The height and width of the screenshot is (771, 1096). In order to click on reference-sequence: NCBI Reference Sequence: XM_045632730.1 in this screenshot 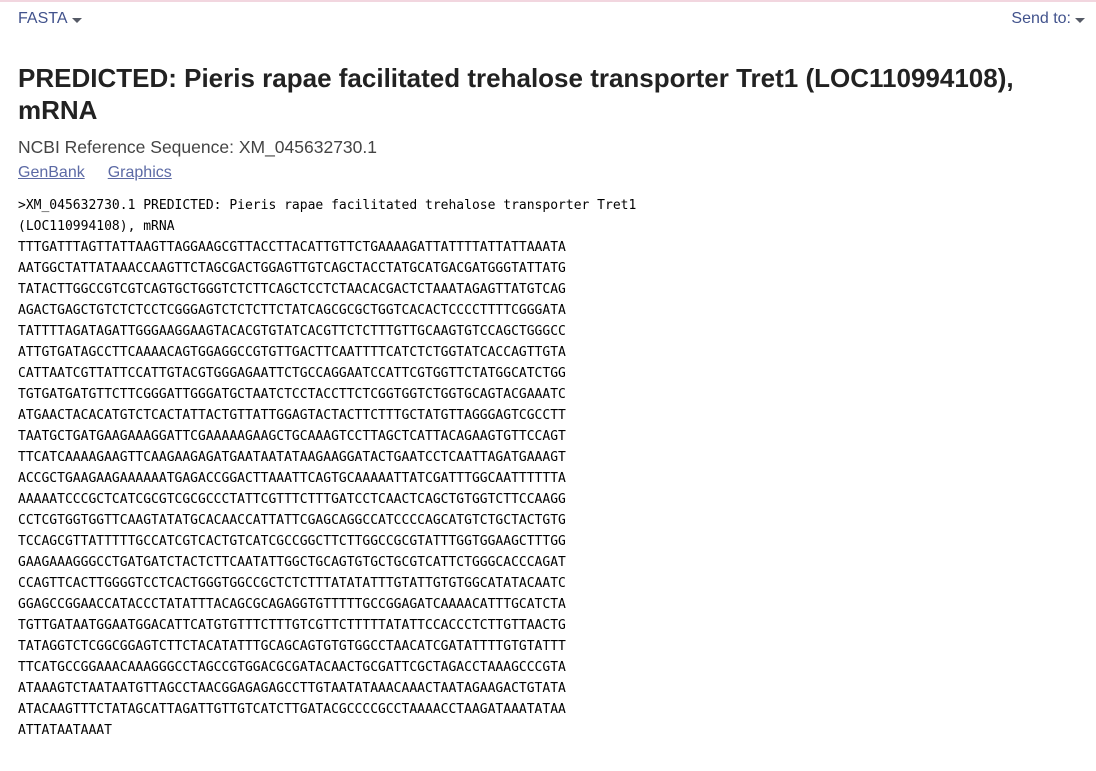, I will do `click(197, 147)`.